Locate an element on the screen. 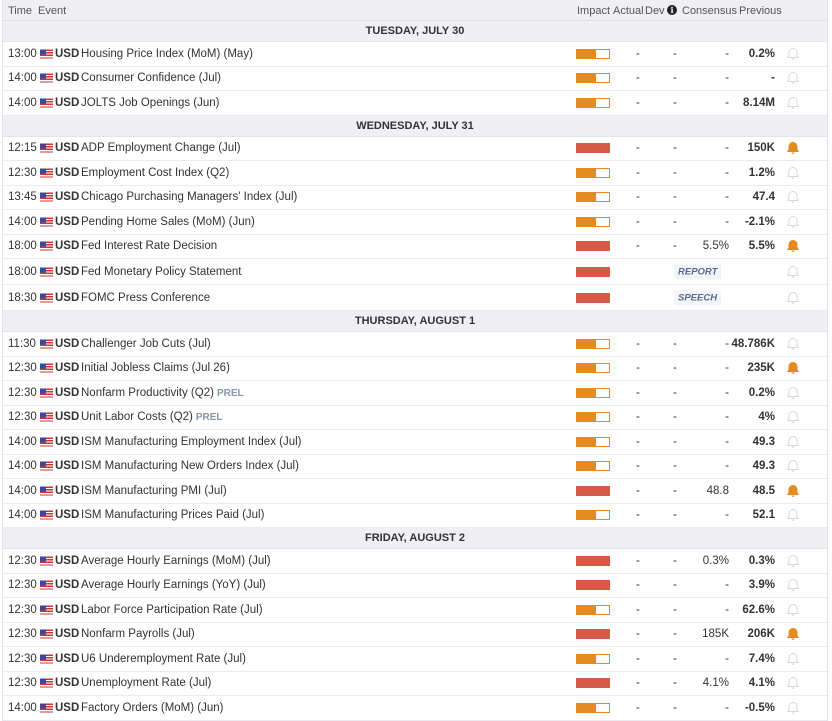 The image size is (832, 721). event-name: Fed Monetary Policy Statement is located at coordinates (161, 272).